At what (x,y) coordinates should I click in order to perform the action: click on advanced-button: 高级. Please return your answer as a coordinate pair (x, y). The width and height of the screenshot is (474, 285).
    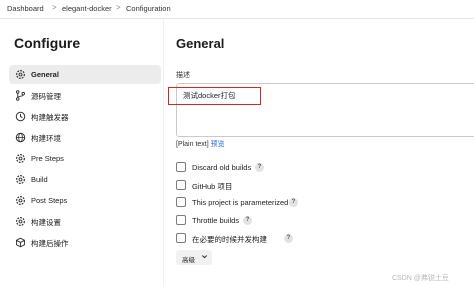
    Looking at the image, I should click on (194, 257).